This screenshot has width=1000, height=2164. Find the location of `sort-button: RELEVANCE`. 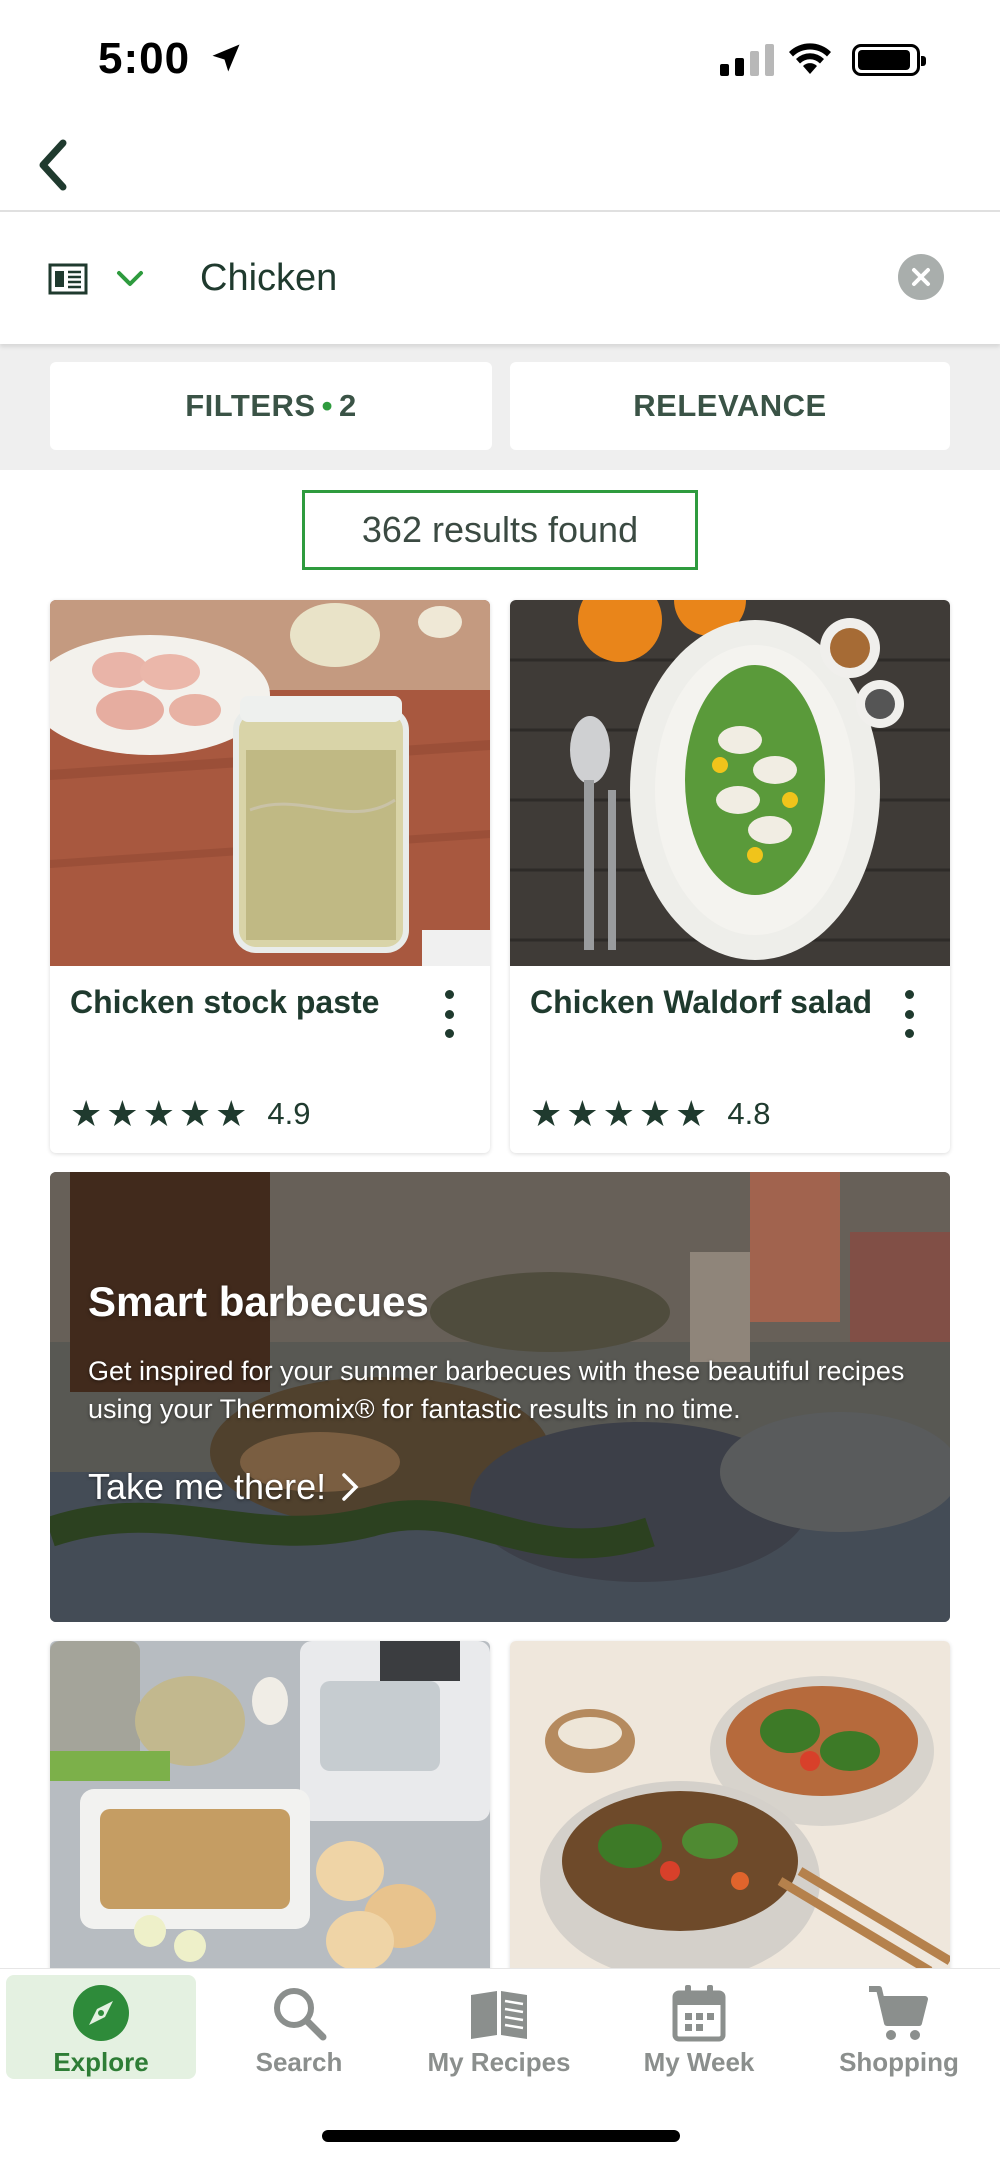

sort-button: RELEVANCE is located at coordinates (730, 406).